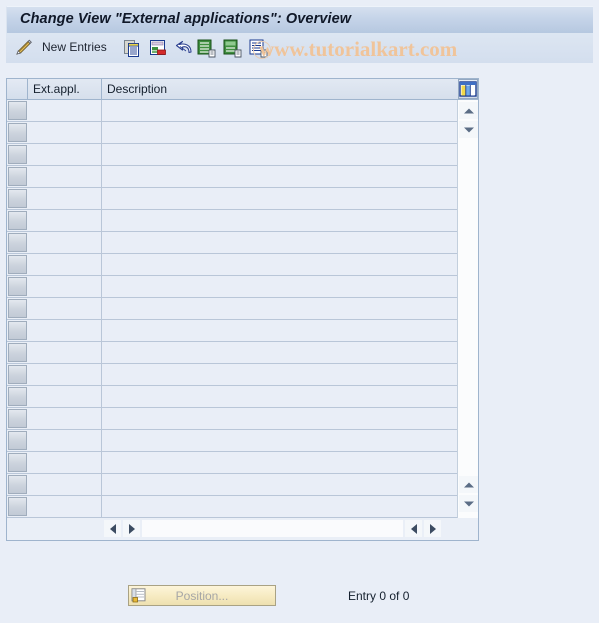  Describe the element at coordinates (232, 48) in the screenshot. I see `select-block-icon` at that location.